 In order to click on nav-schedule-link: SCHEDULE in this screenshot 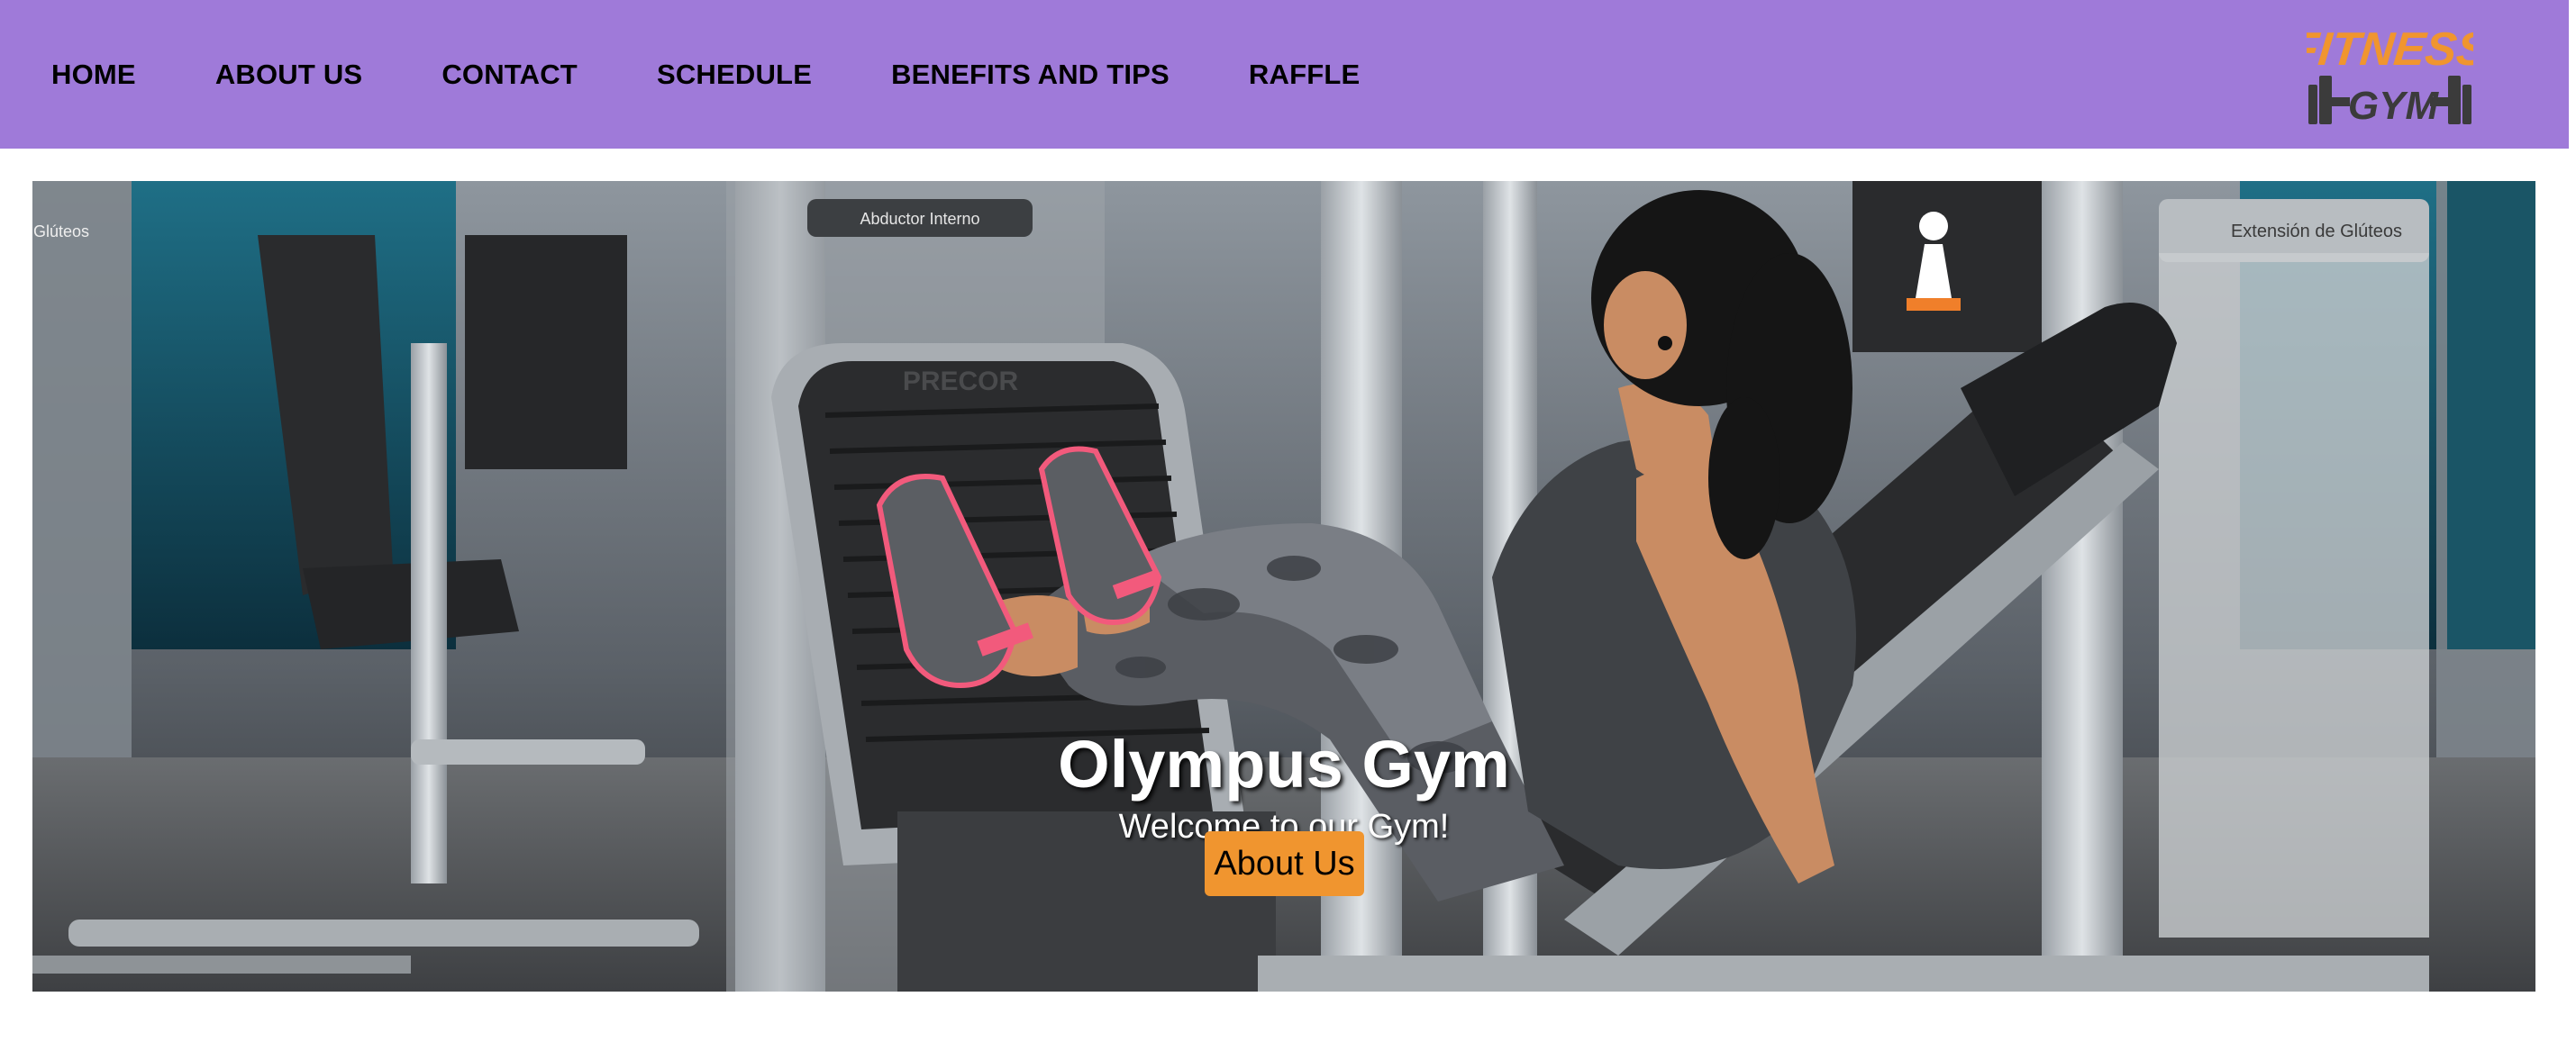, I will do `click(734, 75)`.